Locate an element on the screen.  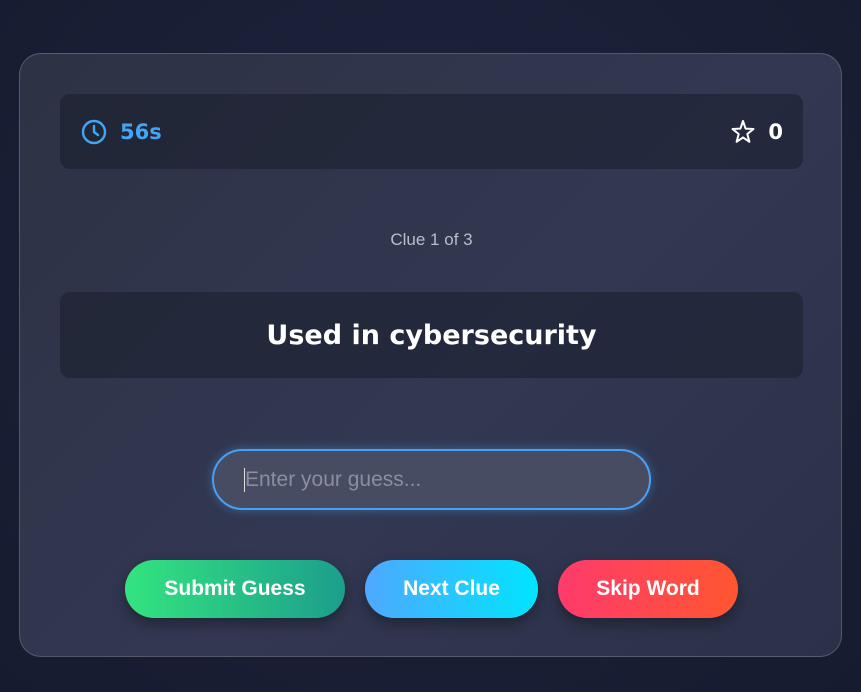
score-value: 0 is located at coordinates (775, 131).